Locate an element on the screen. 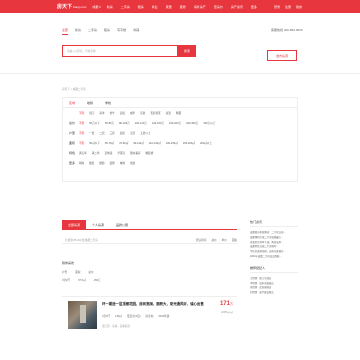 The height and width of the screenshot is (360, 360). listing-layout: 4室2厅 is located at coordinates (106, 316).